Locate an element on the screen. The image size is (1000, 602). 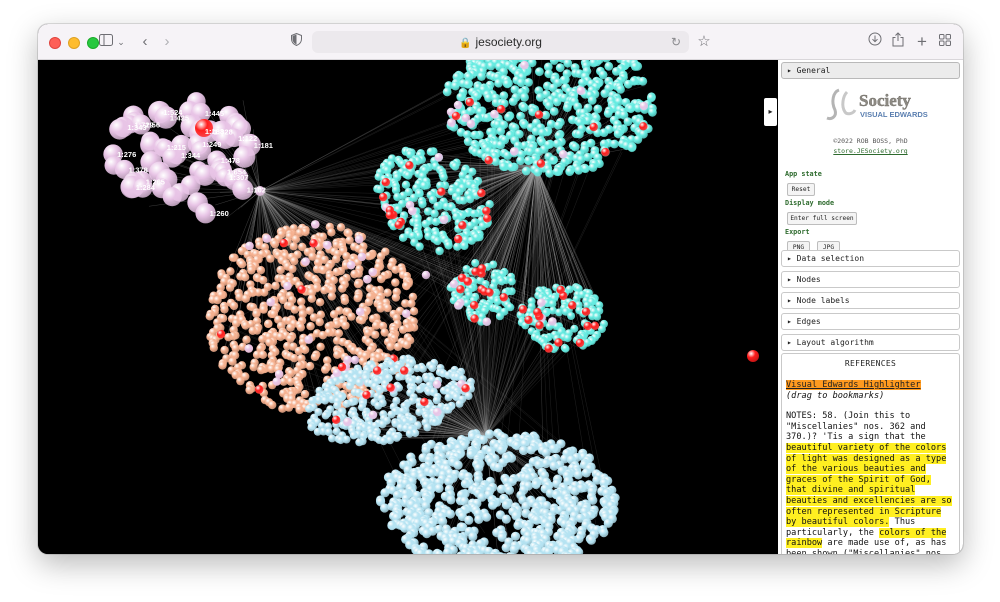
section-node-labels: ▸ Node labels is located at coordinates (870, 300).